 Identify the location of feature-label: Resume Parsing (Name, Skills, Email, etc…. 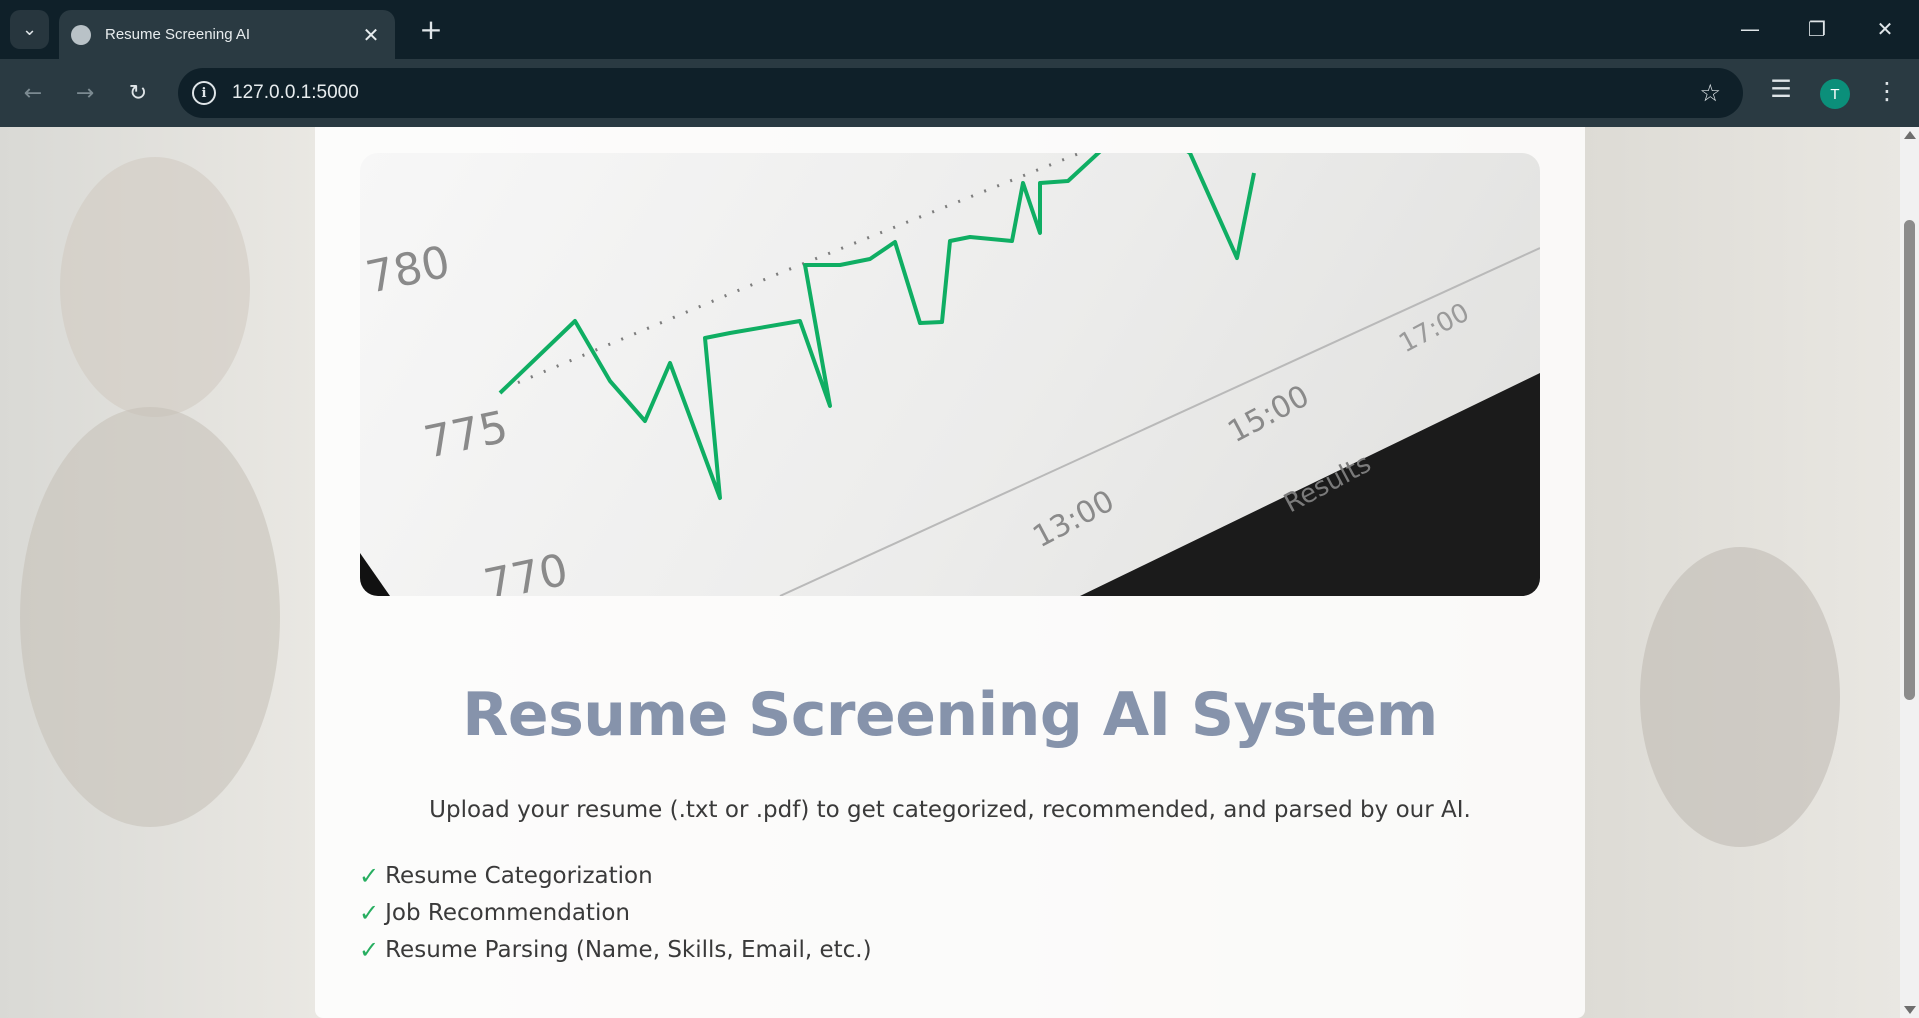
(628, 949).